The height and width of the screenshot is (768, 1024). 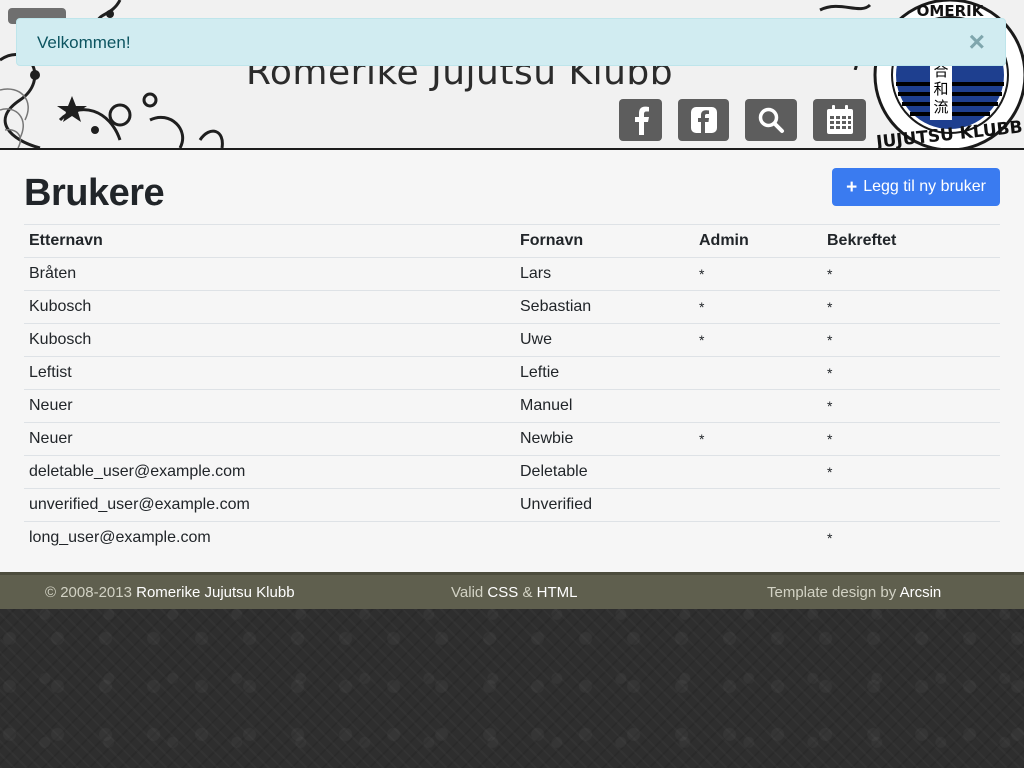 What do you see at coordinates (977, 42) in the screenshot?
I see `close-icon: ×` at bounding box center [977, 42].